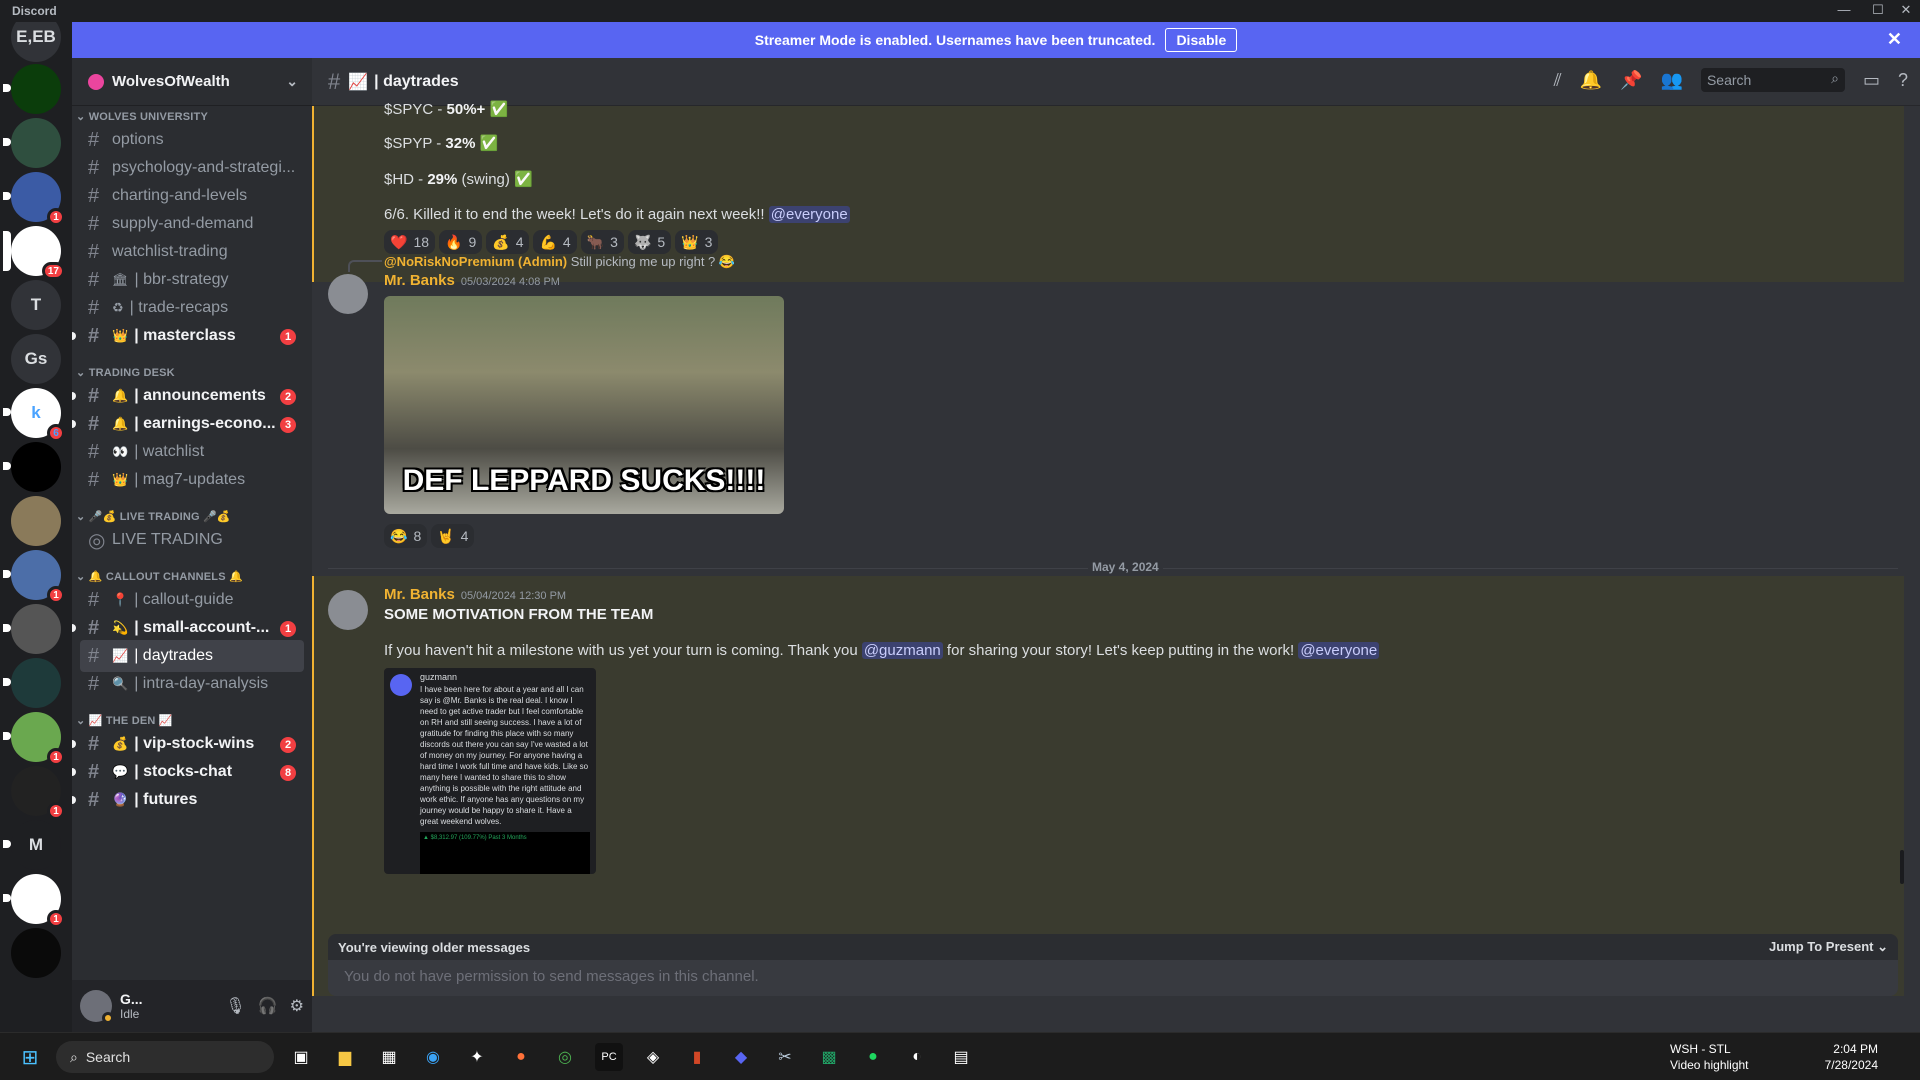 This screenshot has width=1920, height=1080. What do you see at coordinates (1871, 80) in the screenshot?
I see `inbox-icon: ▭` at bounding box center [1871, 80].